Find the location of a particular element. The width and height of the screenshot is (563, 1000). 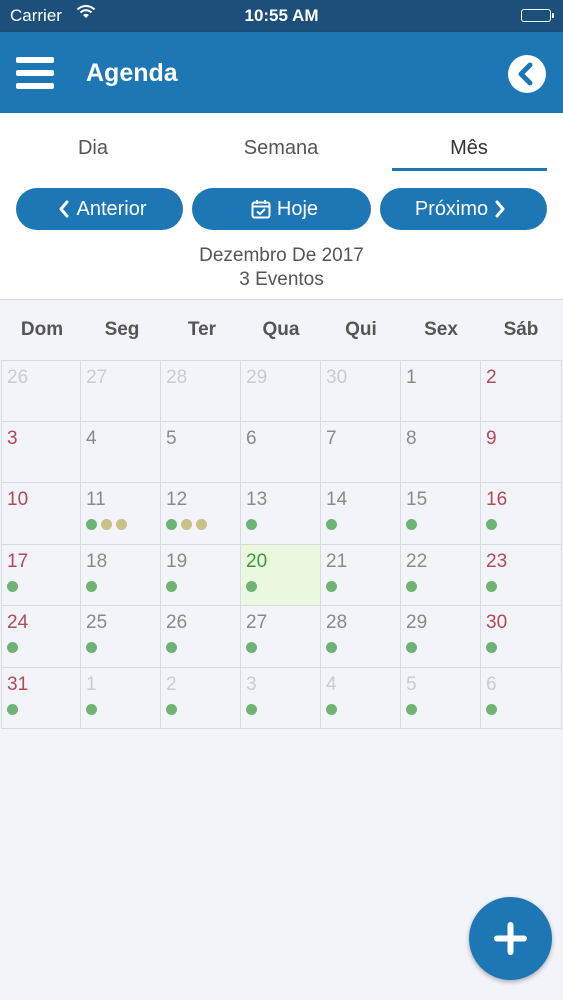

calendar-day: 20 is located at coordinates (281, 575).